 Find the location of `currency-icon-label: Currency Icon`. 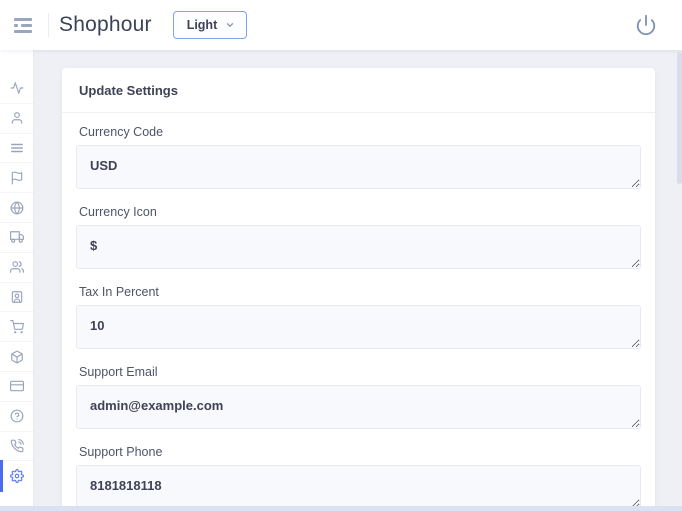

currency-icon-label: Currency Icon is located at coordinates (118, 212).